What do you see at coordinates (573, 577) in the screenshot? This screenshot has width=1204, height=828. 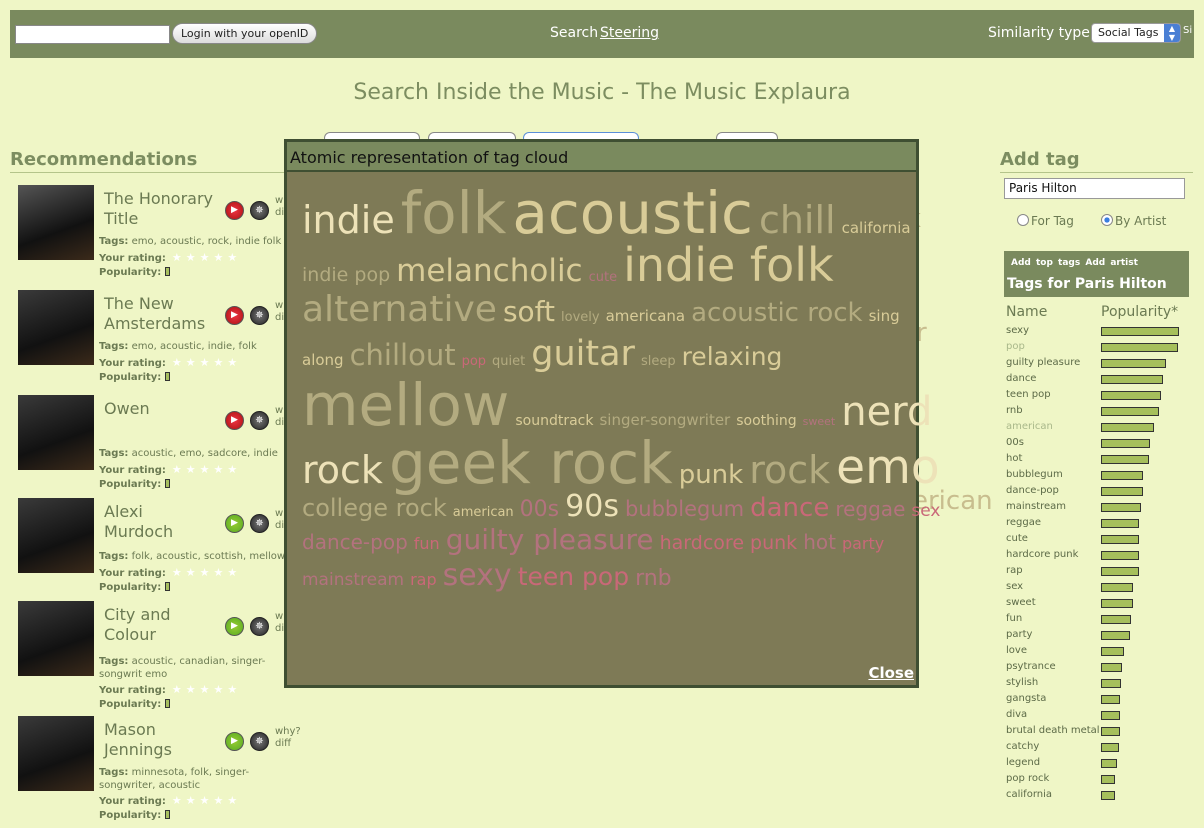 I see `cloud-tag: teen pop` at bounding box center [573, 577].